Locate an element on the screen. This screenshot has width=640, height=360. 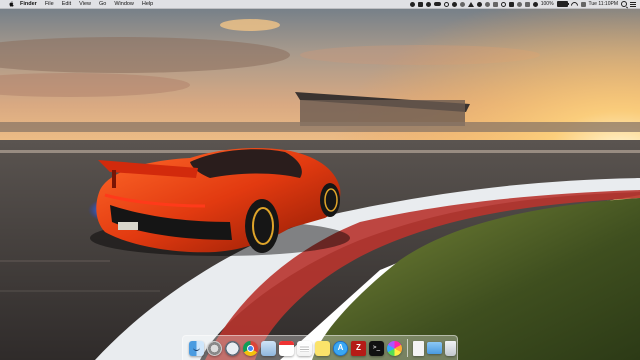
safari-icon is located at coordinates (232, 348).